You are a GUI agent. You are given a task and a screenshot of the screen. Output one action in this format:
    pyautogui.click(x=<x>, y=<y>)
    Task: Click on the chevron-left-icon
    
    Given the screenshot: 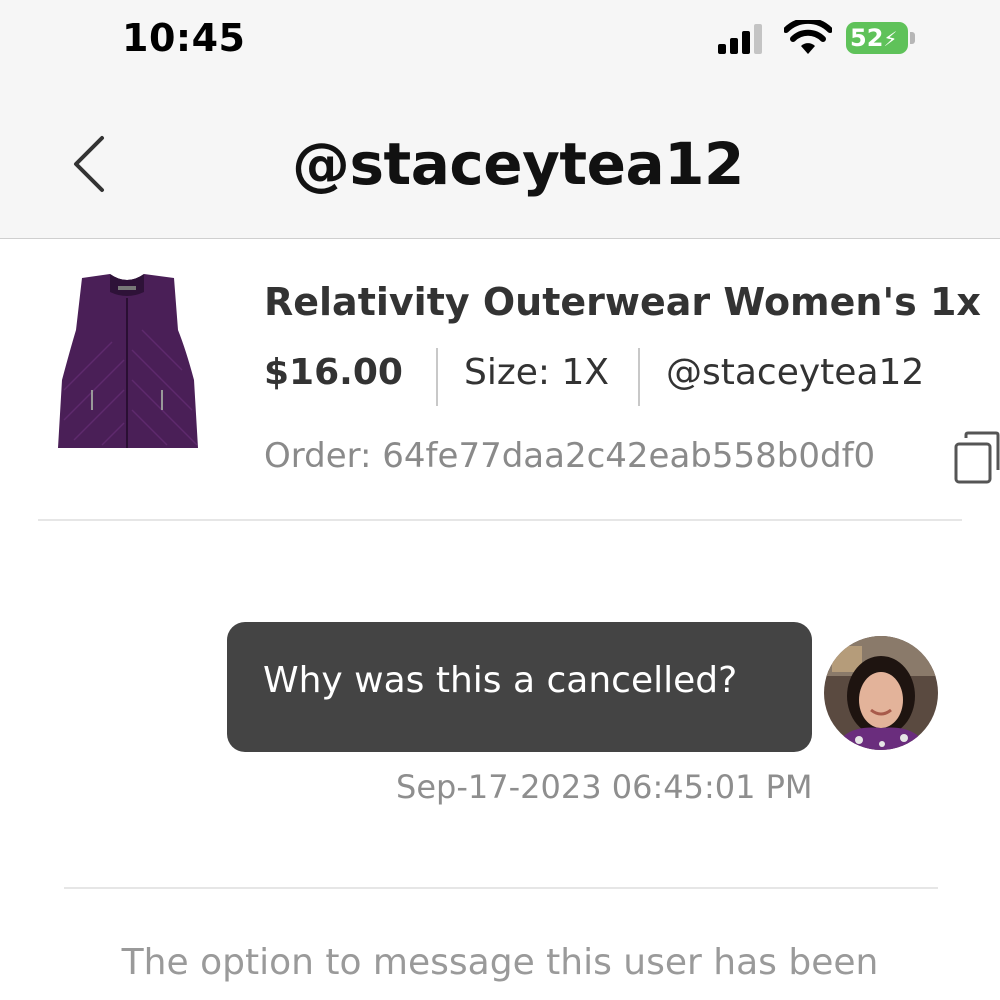 What is the action you would take?
    pyautogui.click(x=90, y=164)
    